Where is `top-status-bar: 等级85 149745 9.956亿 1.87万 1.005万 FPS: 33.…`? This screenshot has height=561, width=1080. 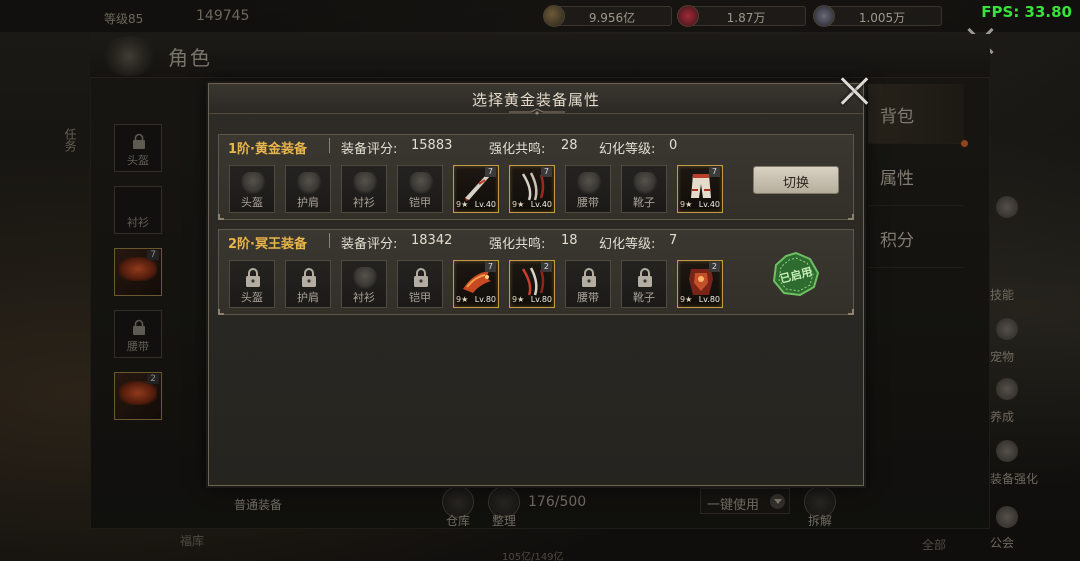
top-status-bar: 等级85 149745 9.956亿 1.87万 1.005万 FPS: 33.… is located at coordinates (540, 16).